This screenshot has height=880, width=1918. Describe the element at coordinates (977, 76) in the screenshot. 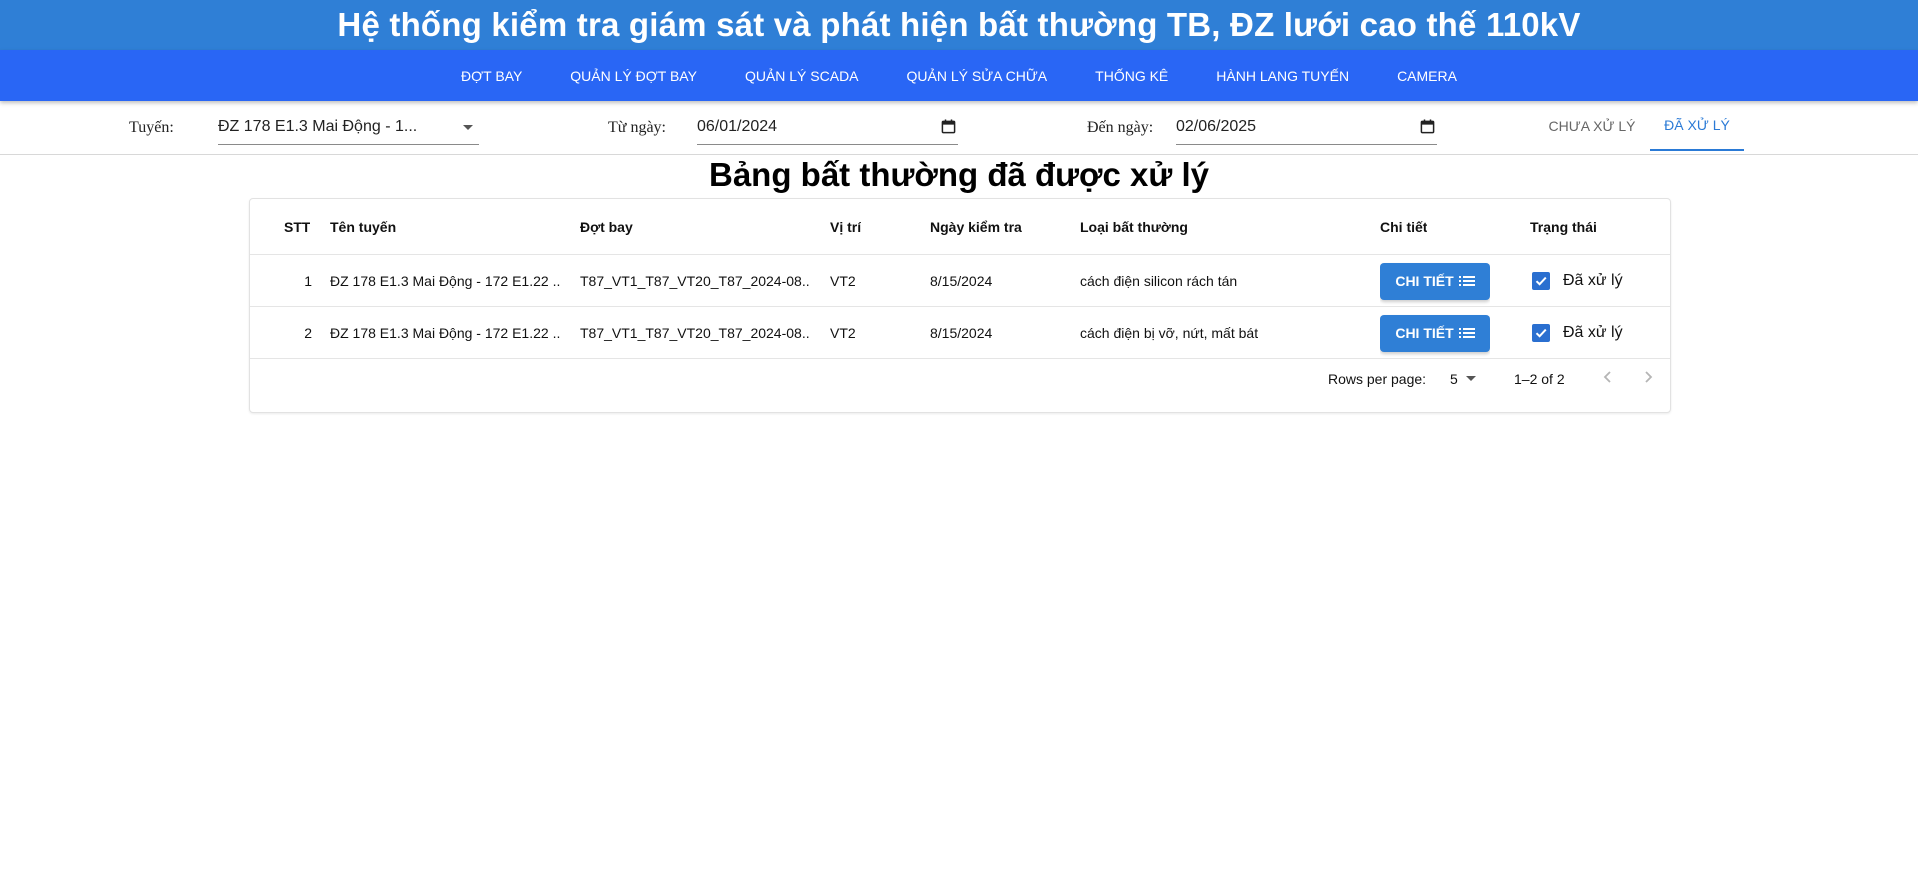

I see `nav-item-quan-ly-sua-chua: QUẢN LÝ SỬA CHỮA` at that location.